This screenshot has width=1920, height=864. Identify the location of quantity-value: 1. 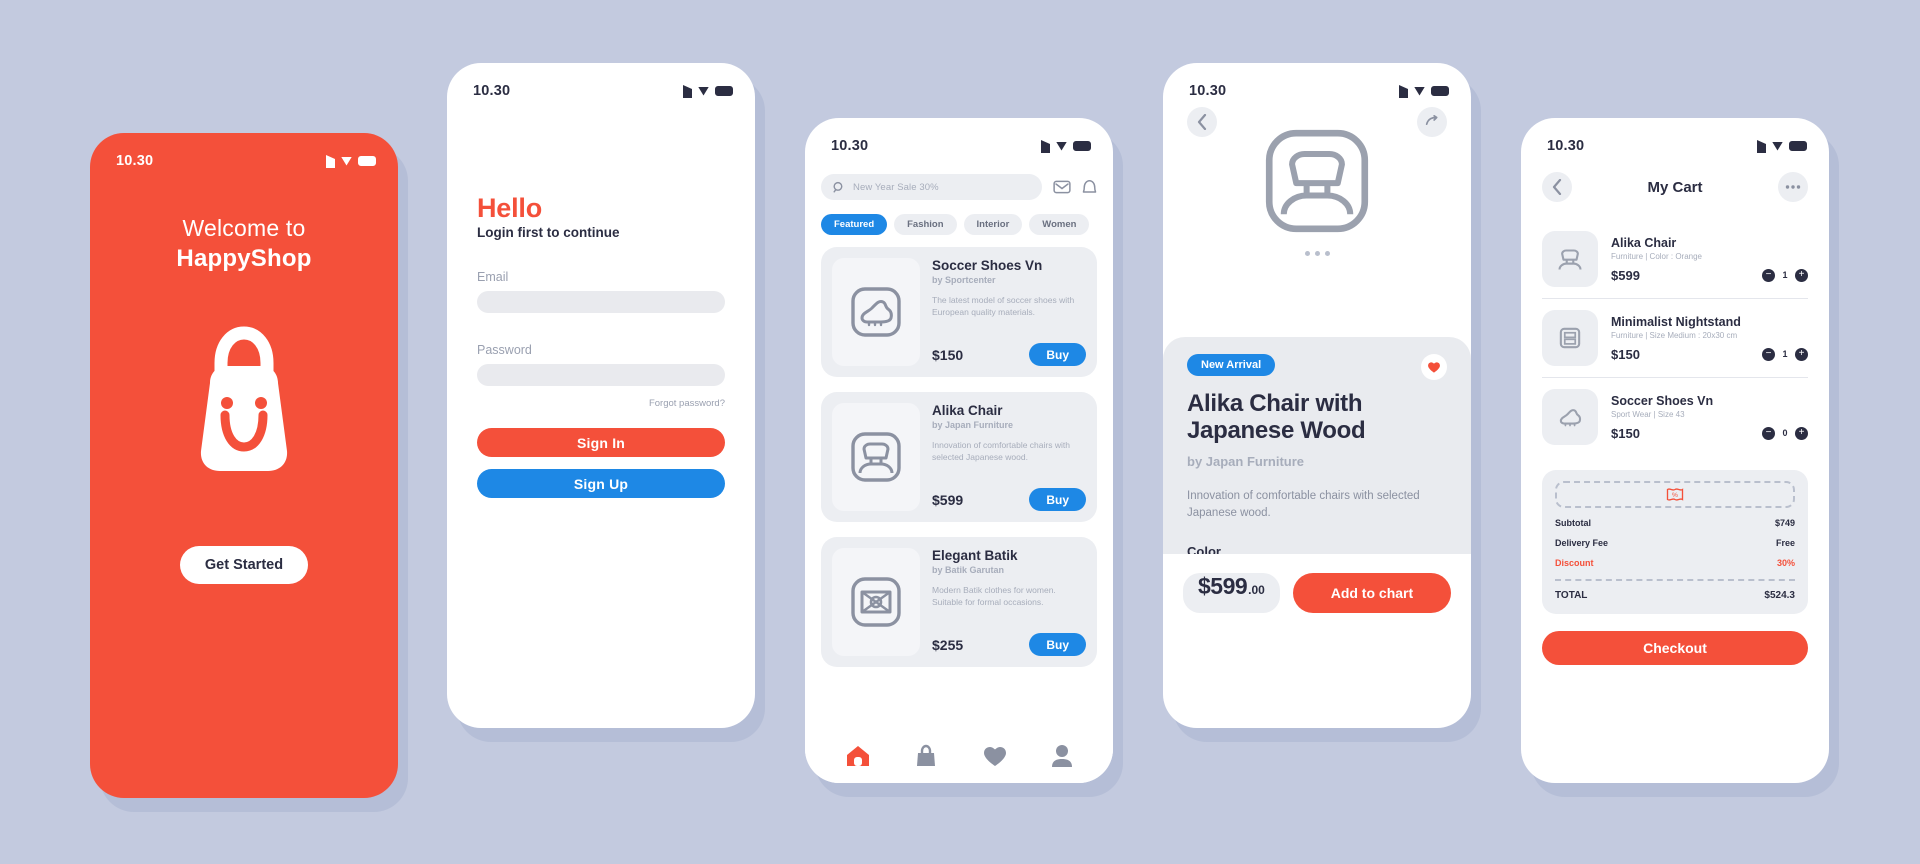
(1785, 275).